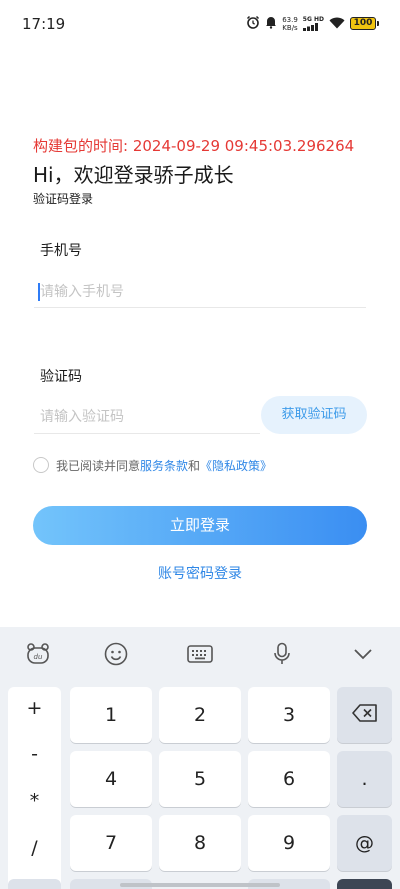 Image resolution: width=400 pixels, height=889 pixels. I want to click on password-login-link: 账号密码登录, so click(200, 573).